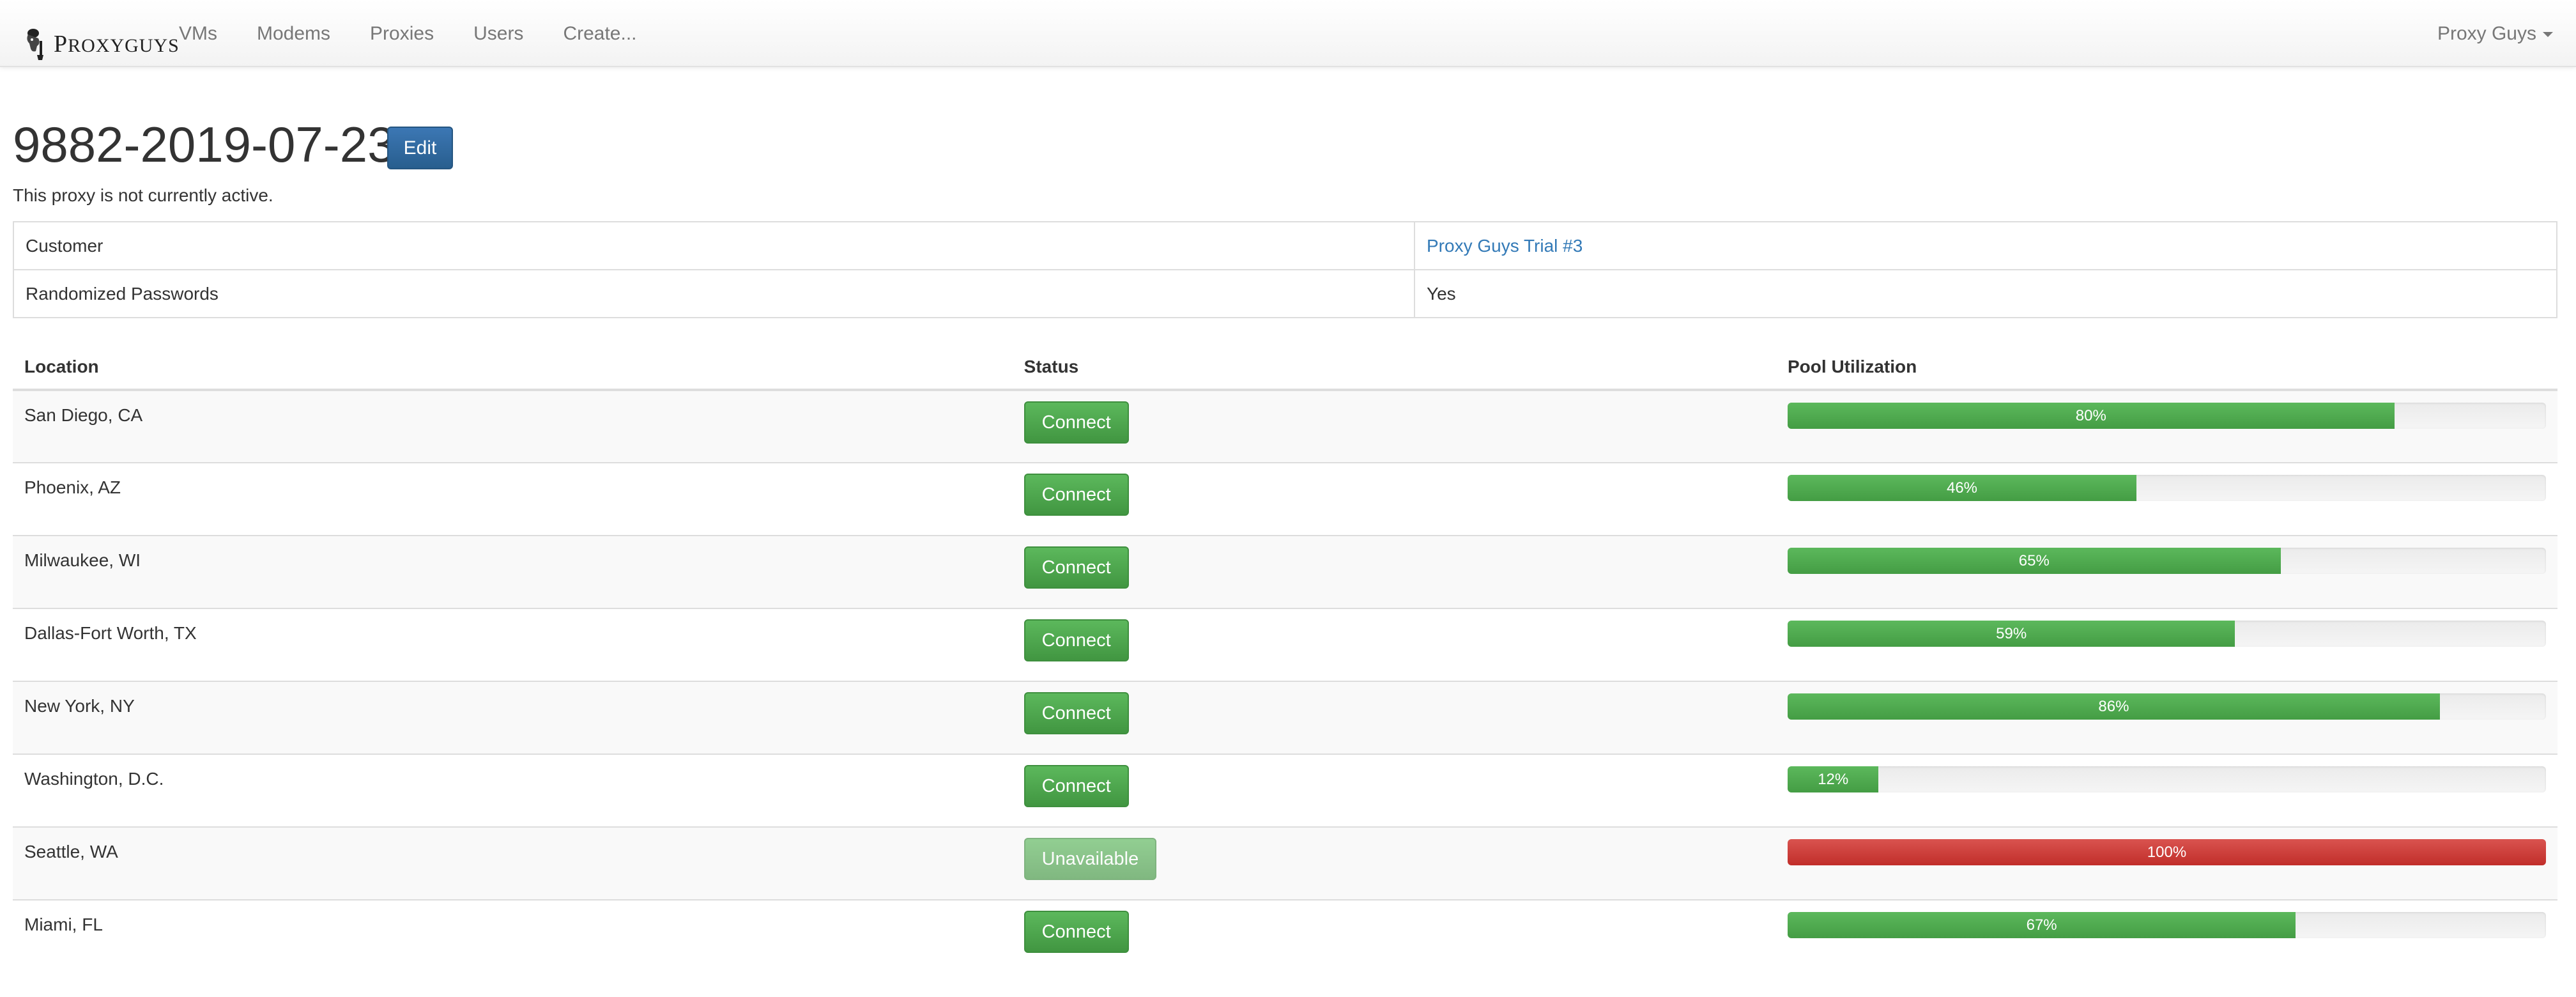  Describe the element at coordinates (1985, 293) in the screenshot. I see `randomized-passwords-value: Yes` at that location.